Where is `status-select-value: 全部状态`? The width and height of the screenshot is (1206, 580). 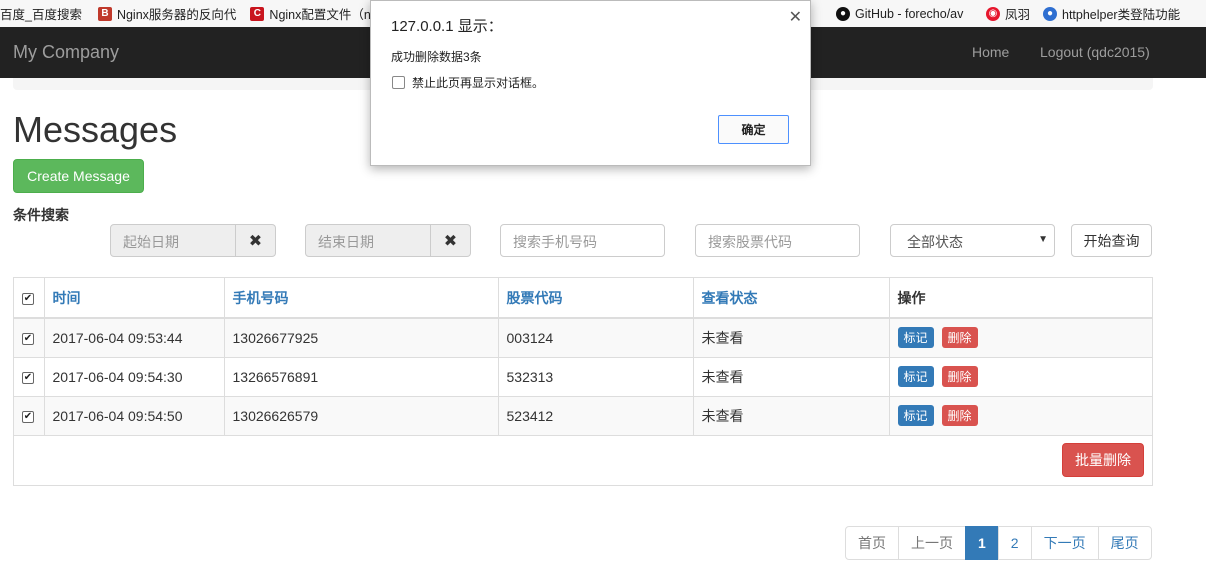 status-select-value: 全部状态 is located at coordinates (935, 242).